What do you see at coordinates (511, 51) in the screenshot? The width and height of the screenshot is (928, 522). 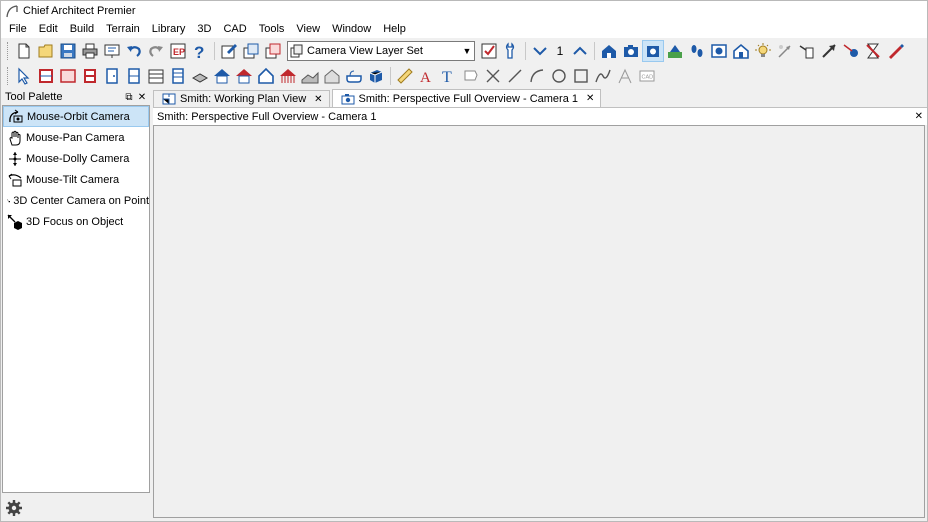 I see `preferences-button` at bounding box center [511, 51].